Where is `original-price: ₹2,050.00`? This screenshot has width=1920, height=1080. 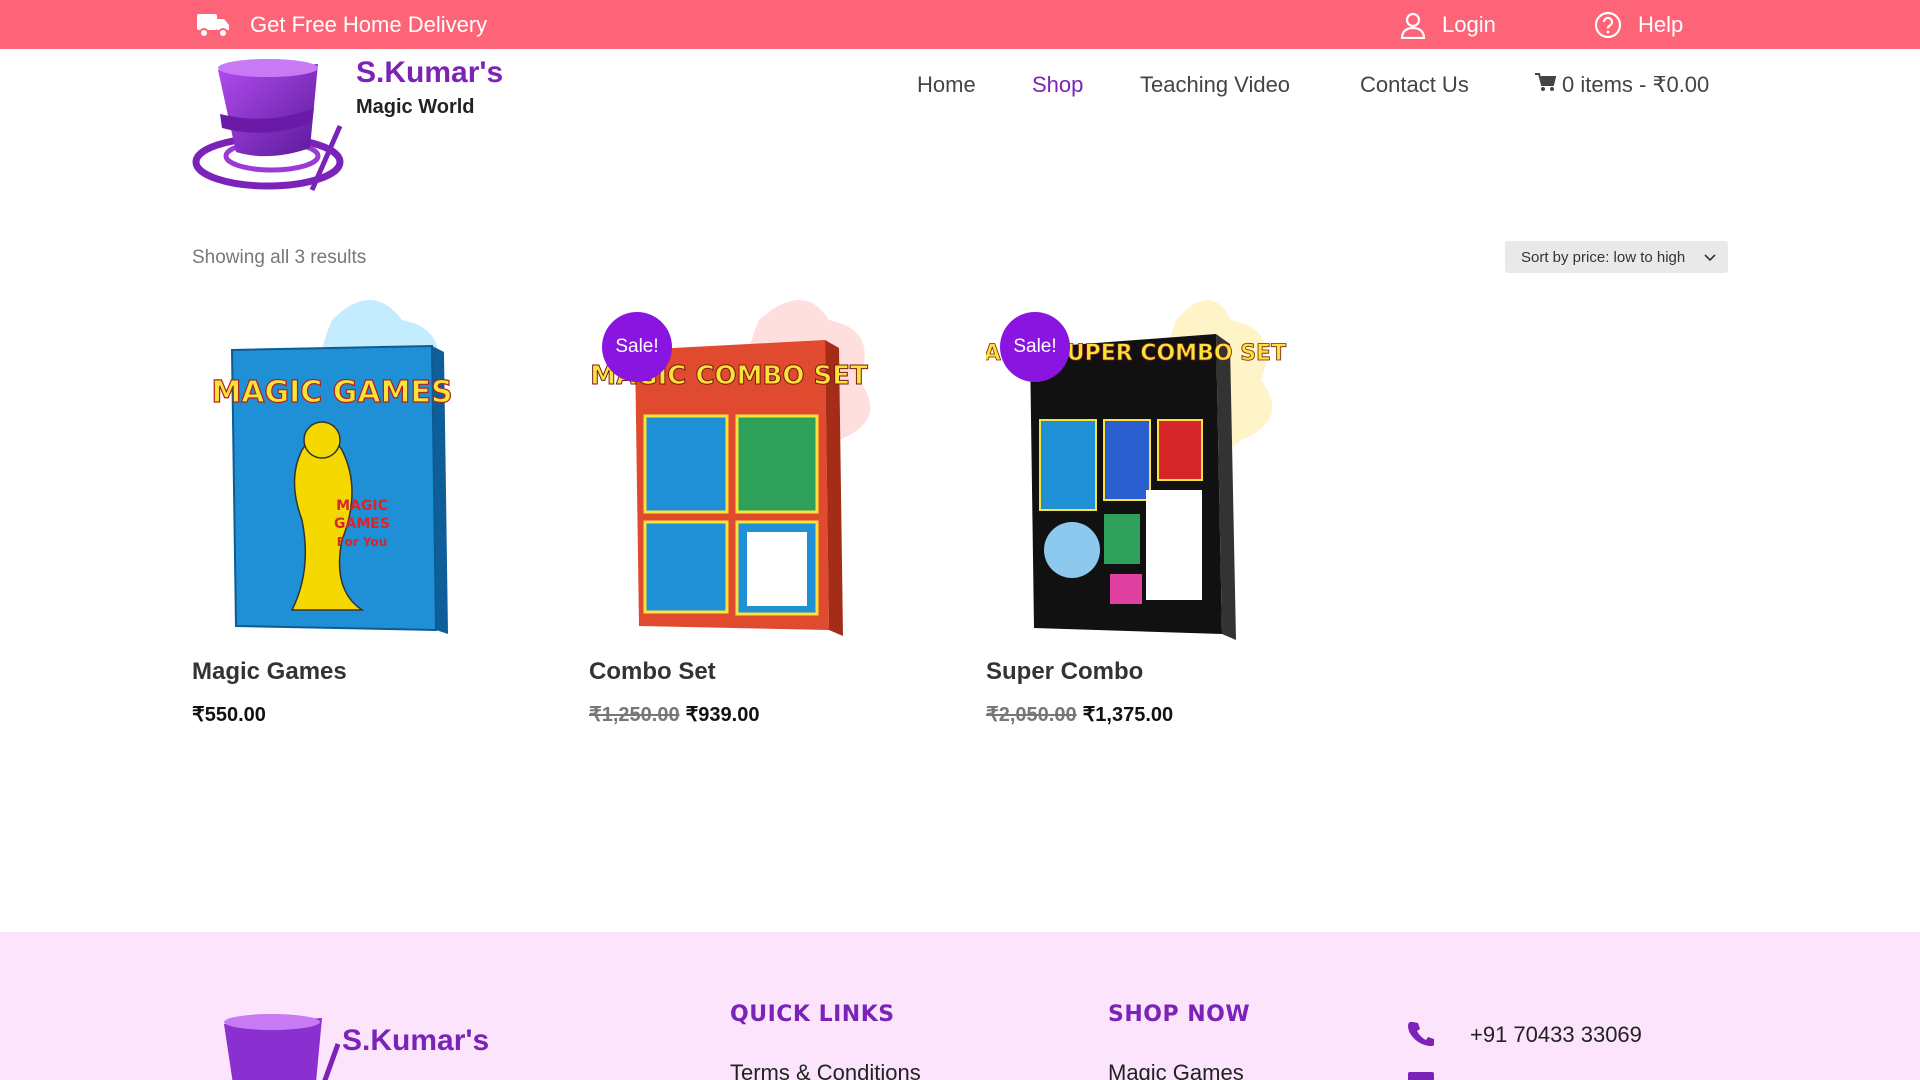
original-price: ₹2,050.00 is located at coordinates (1031, 715).